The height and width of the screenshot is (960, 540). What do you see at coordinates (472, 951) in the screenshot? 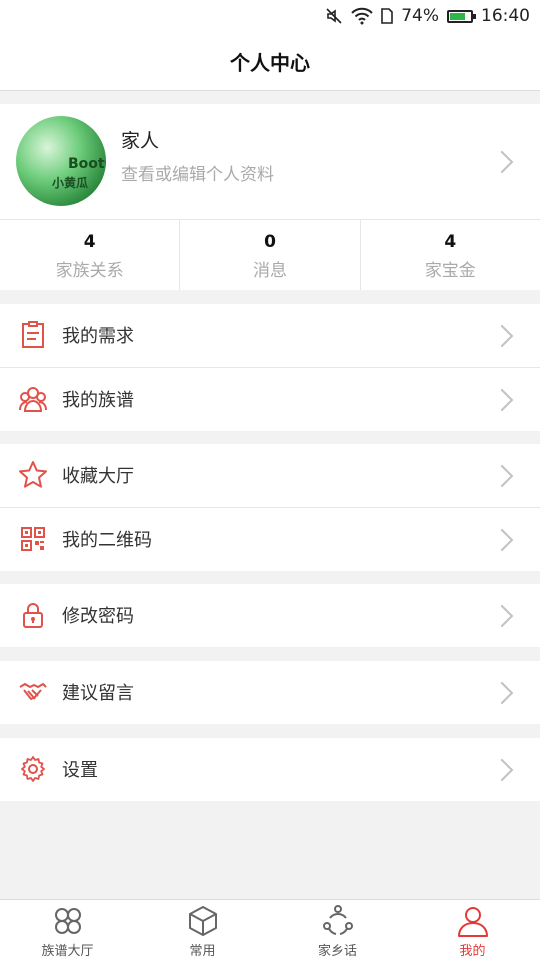
I see `tab-label: 我的` at bounding box center [472, 951].